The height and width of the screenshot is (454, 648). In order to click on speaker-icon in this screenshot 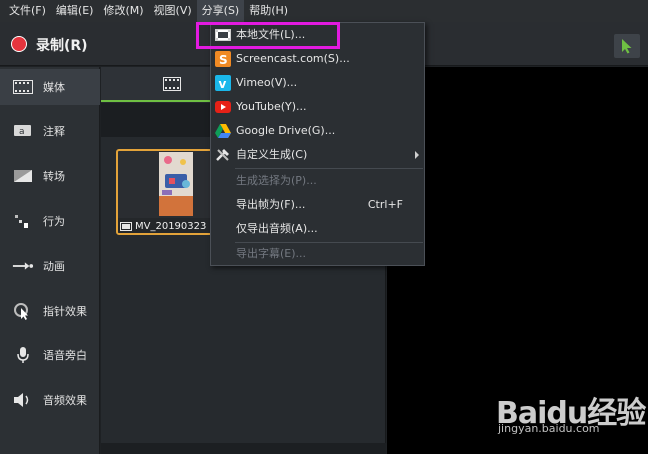, I will do `click(23, 400)`.